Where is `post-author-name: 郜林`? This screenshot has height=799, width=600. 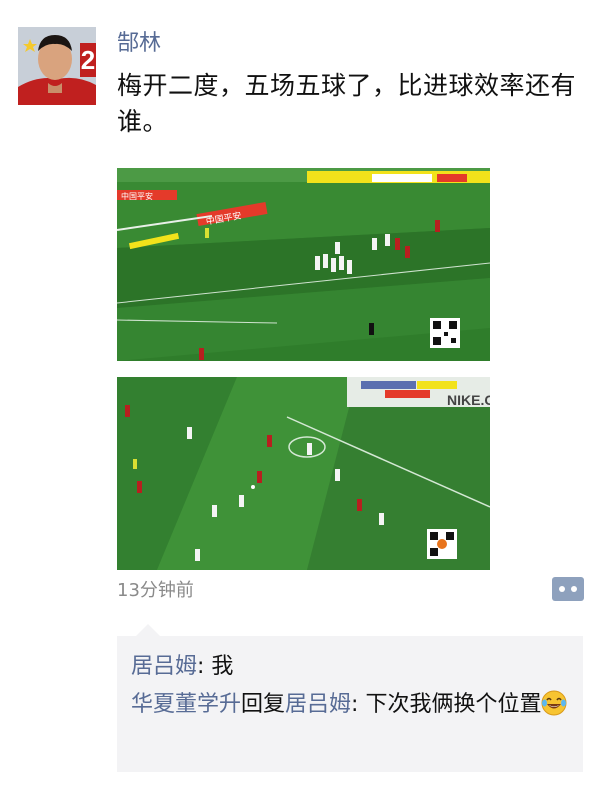 post-author-name: 郜林 is located at coordinates (139, 44).